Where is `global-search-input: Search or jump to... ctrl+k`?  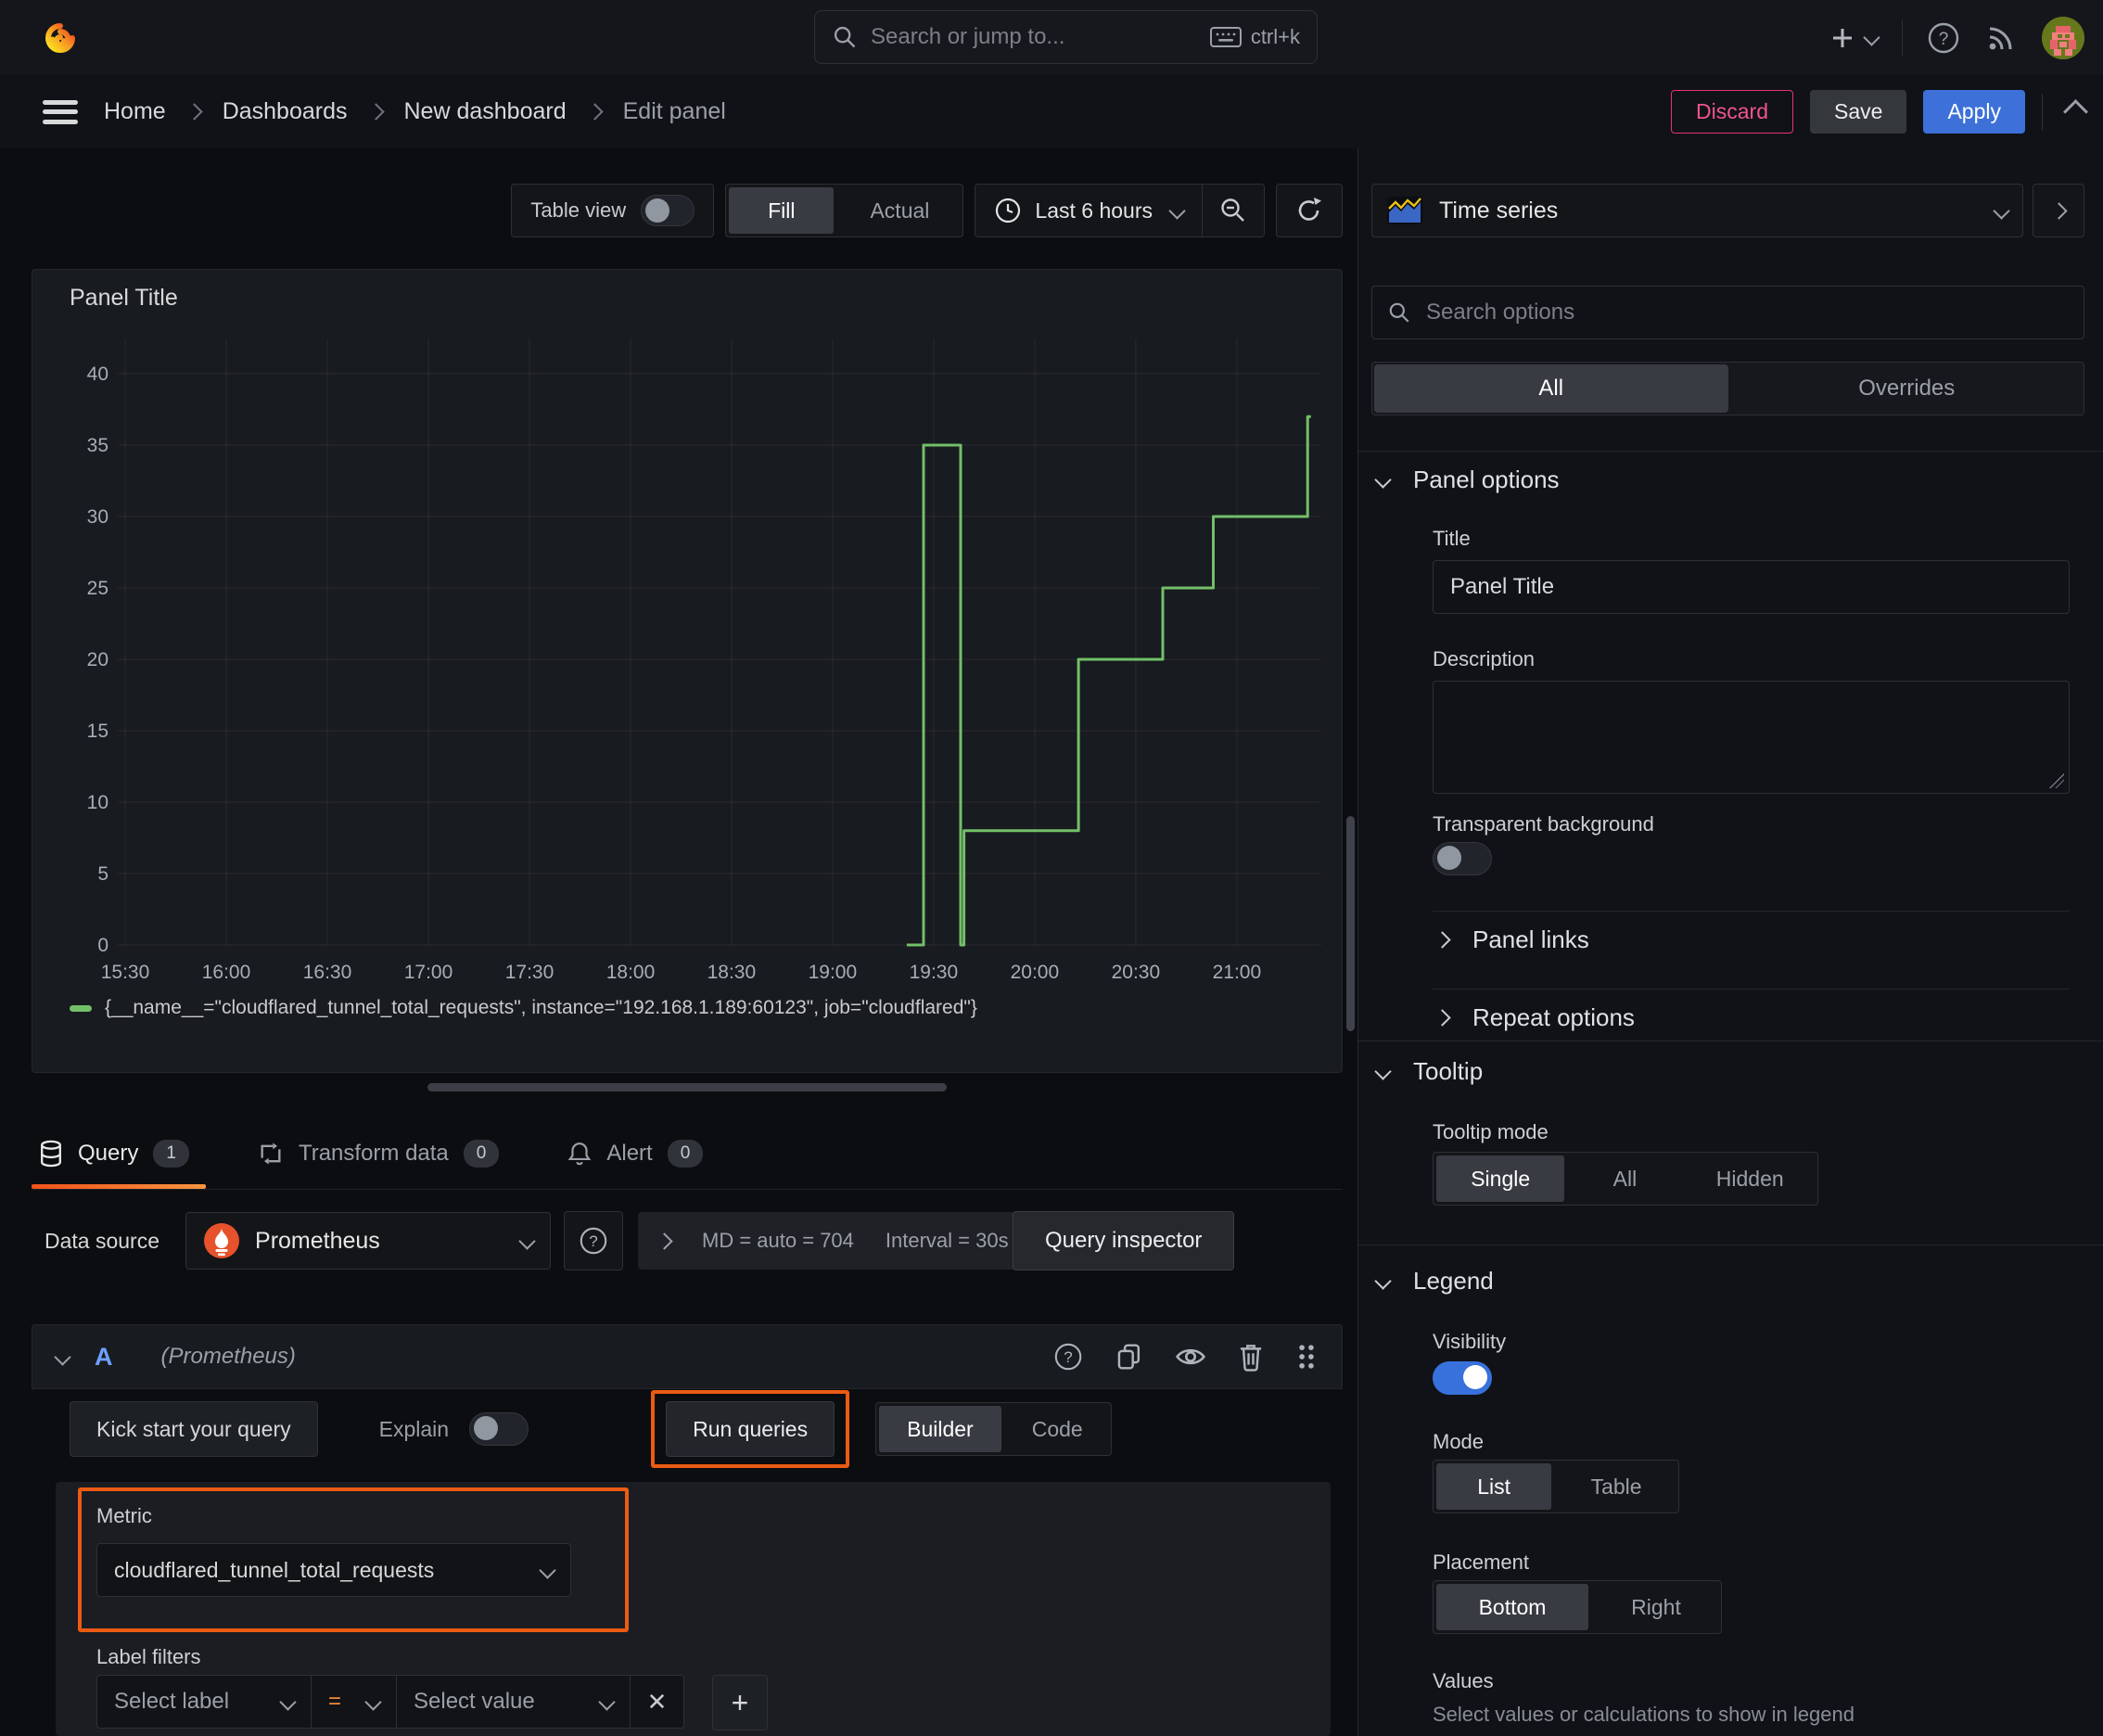
global-search-input: Search or jump to... ctrl+k is located at coordinates (1066, 37).